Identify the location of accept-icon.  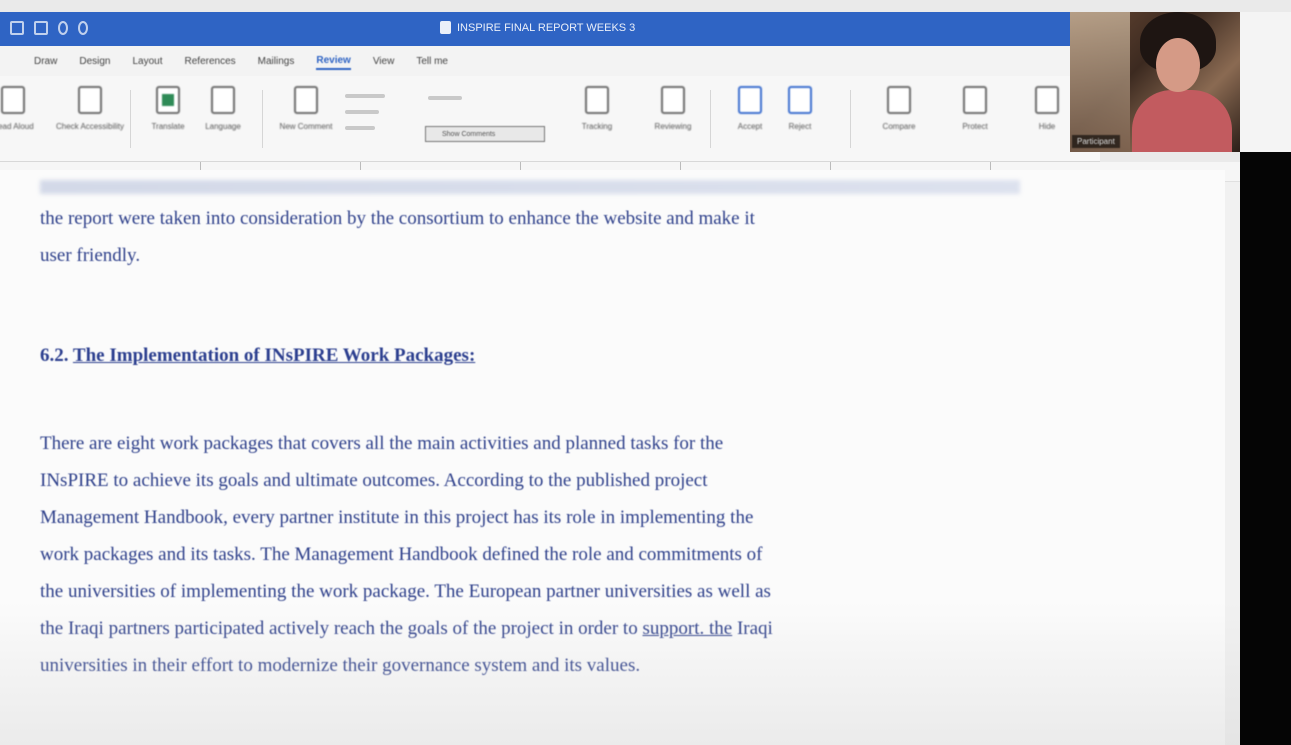
(750, 100).